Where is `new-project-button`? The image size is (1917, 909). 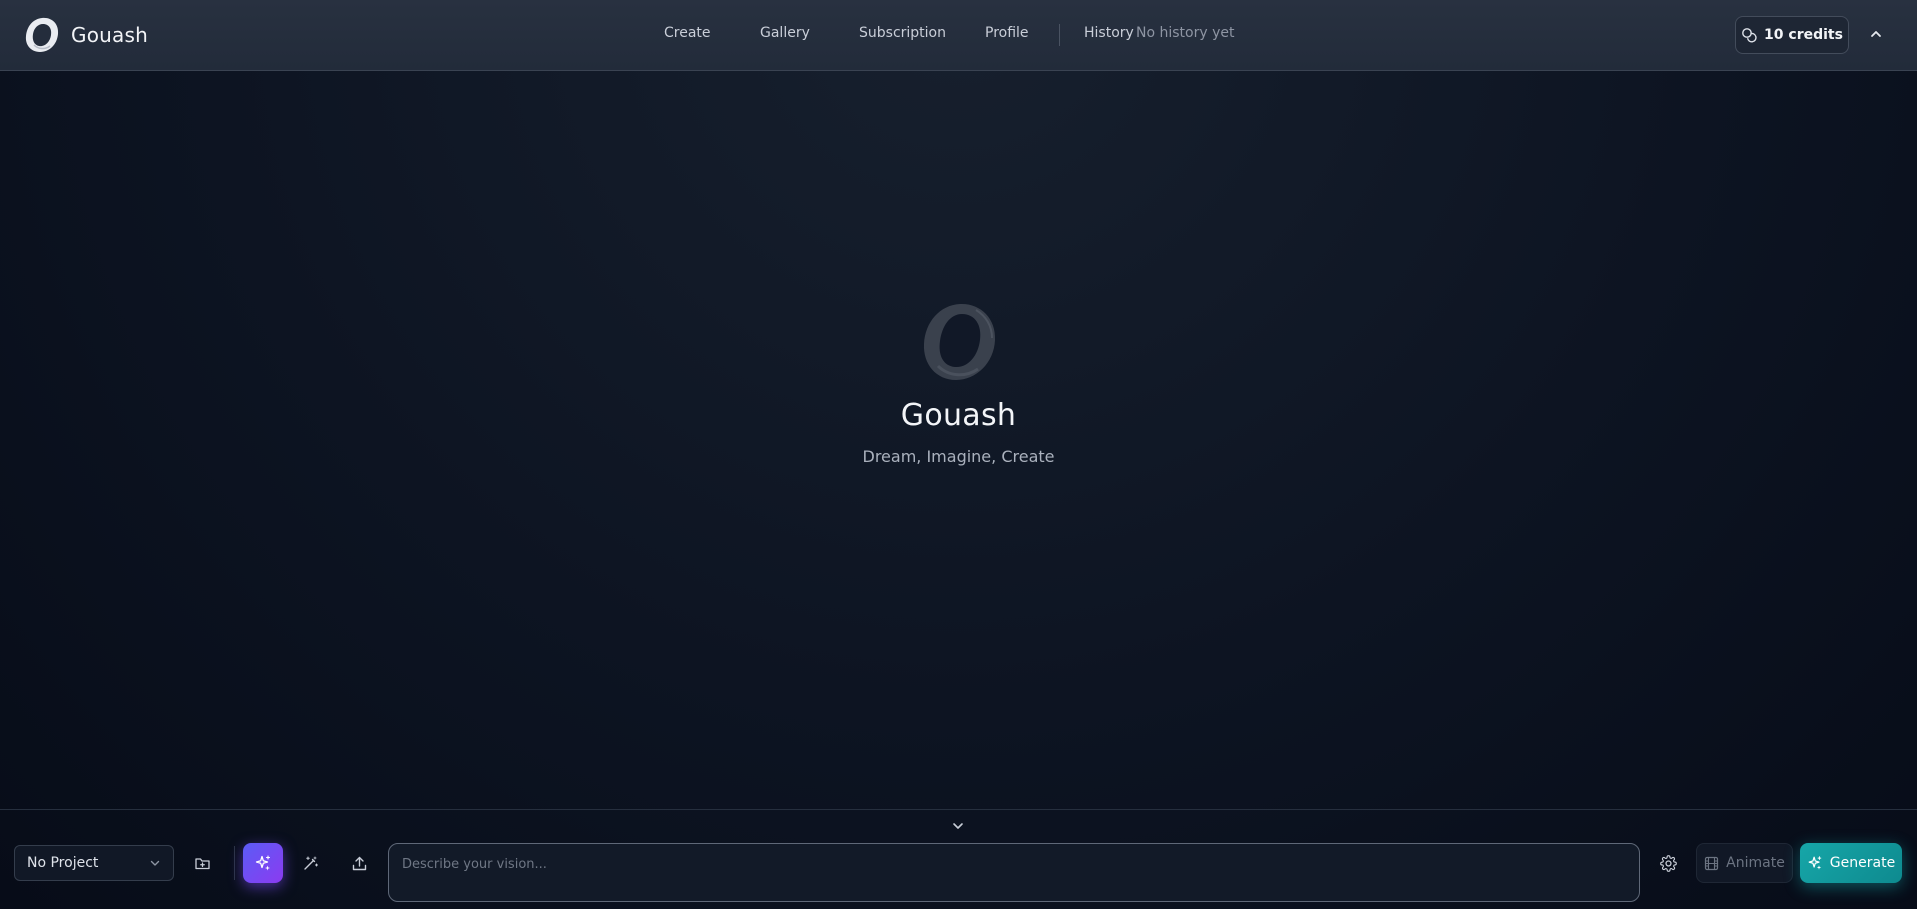 new-project-button is located at coordinates (202, 863).